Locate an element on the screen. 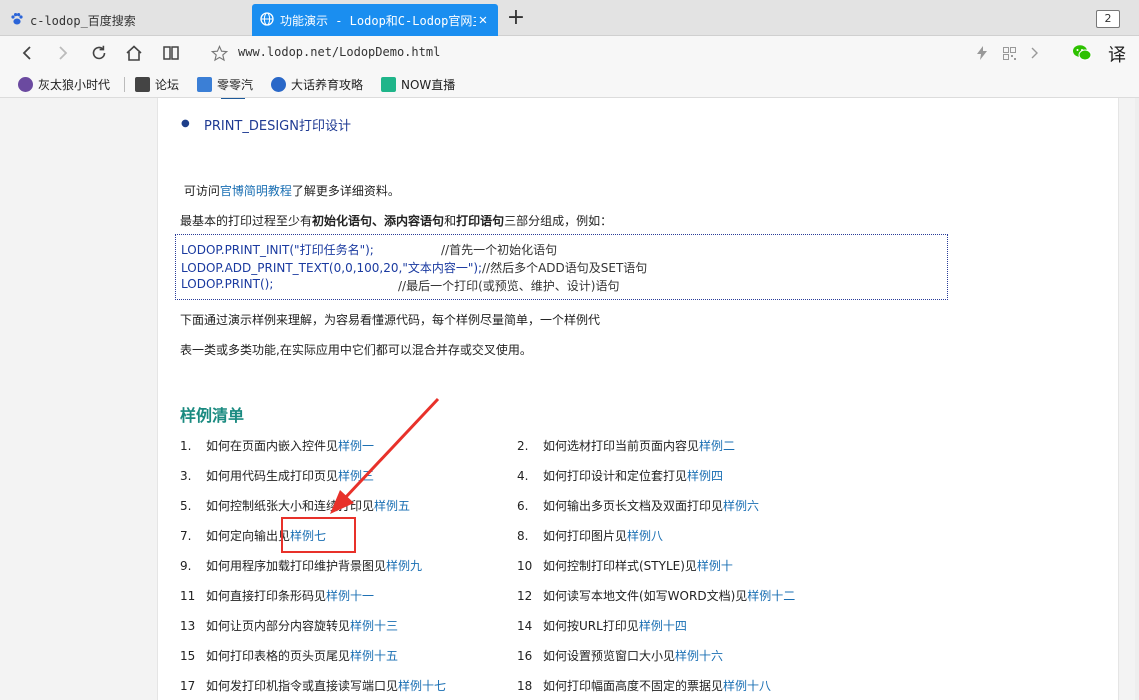  tab-baidu-search: c-lodop_百度搜索 is located at coordinates (126, 20).